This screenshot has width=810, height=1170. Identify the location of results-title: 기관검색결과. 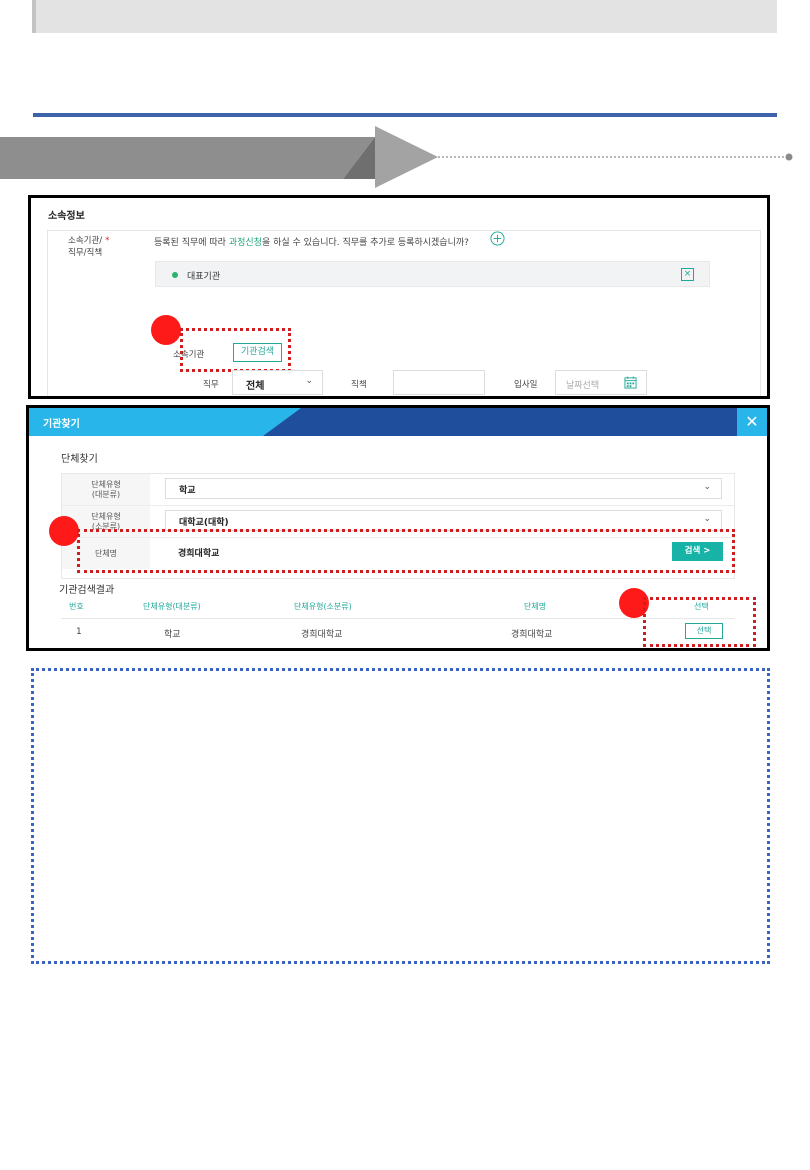
(87, 590).